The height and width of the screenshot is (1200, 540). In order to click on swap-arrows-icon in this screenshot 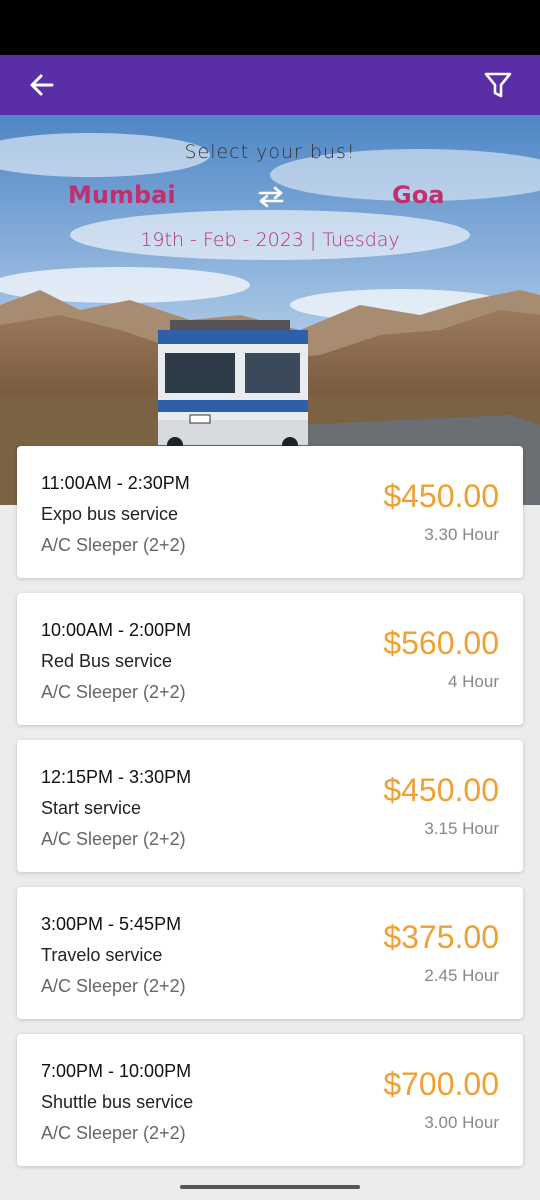, I will do `click(271, 197)`.